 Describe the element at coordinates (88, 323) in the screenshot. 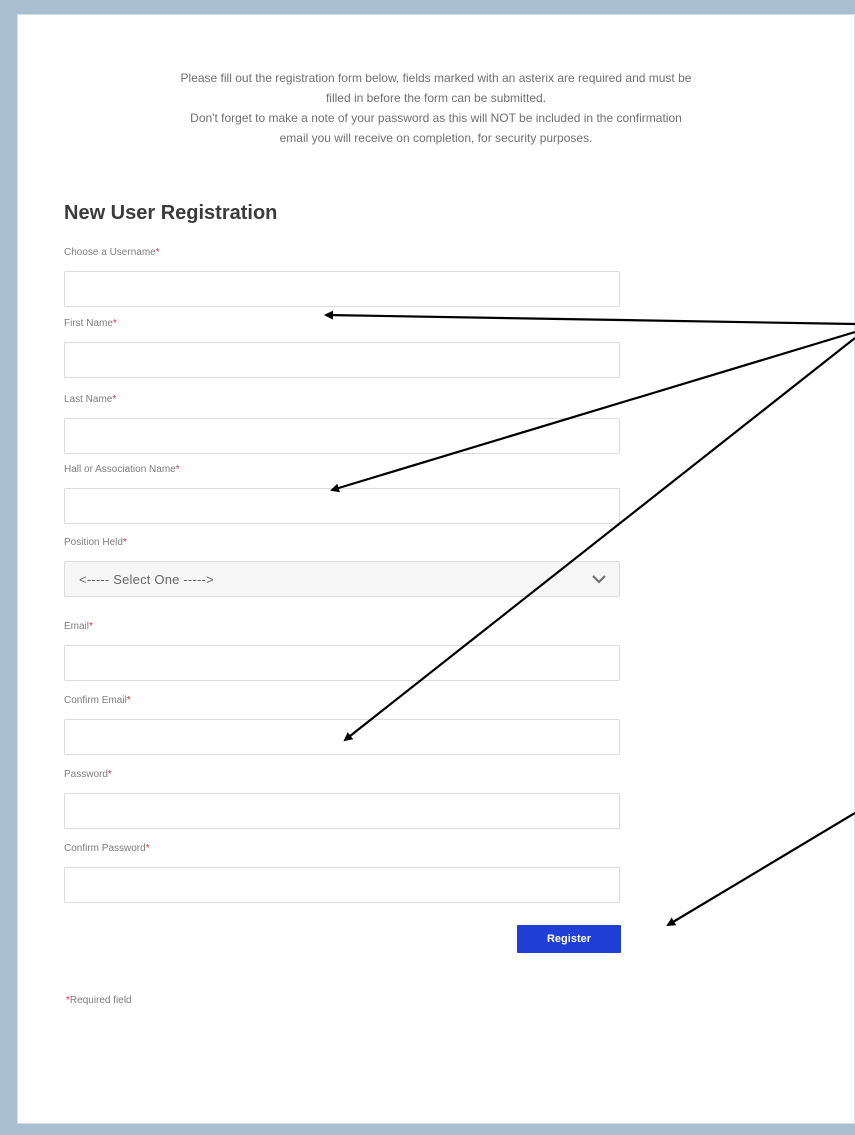

I see `first-name-label: First Name` at that location.